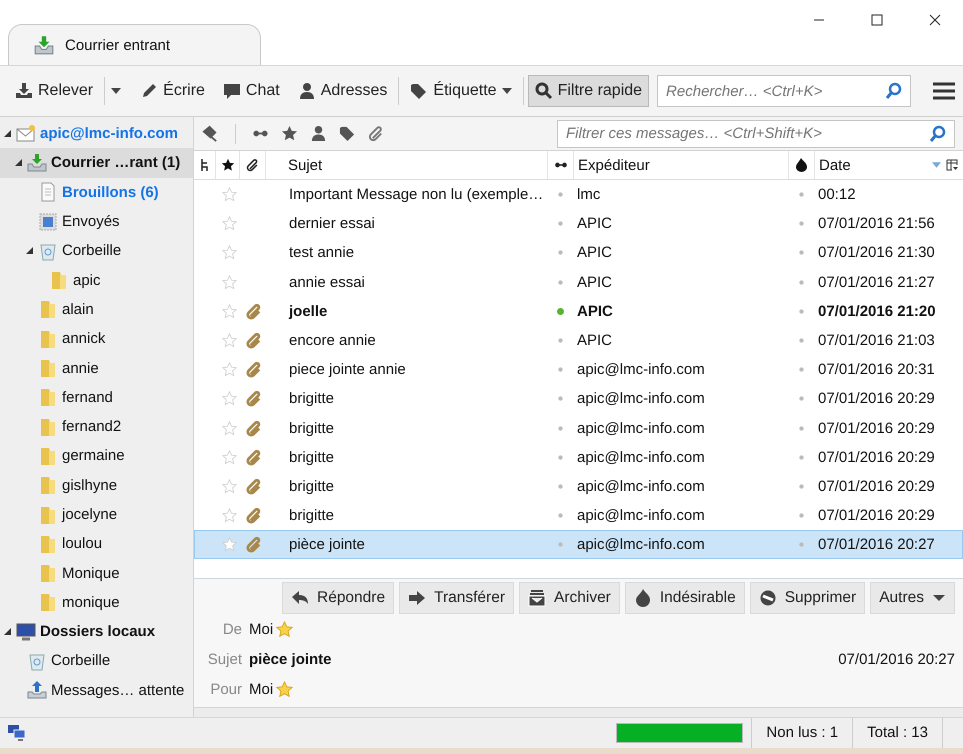 The image size is (963, 754). What do you see at coordinates (261, 689) in the screenshot?
I see `recipient-name: Moi` at bounding box center [261, 689].